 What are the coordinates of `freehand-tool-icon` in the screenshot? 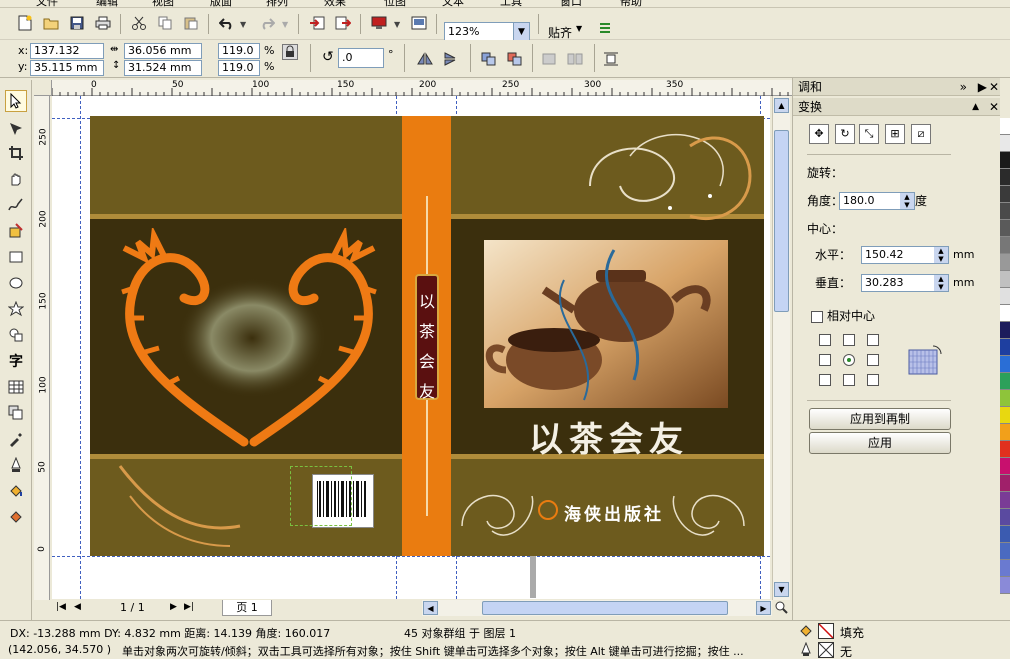 It's located at (16, 205).